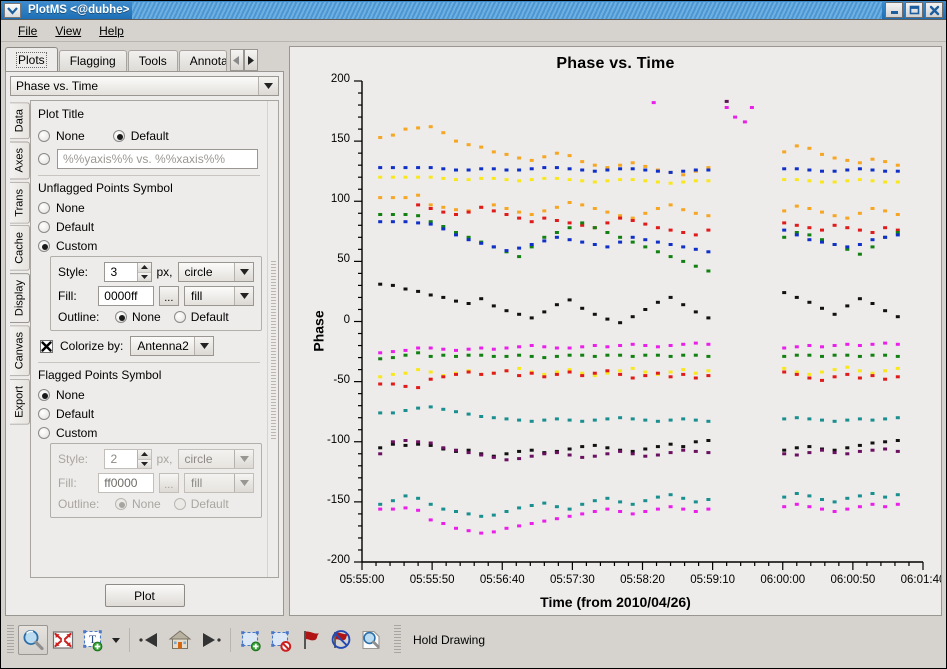 The height and width of the screenshot is (669, 947). I want to click on unflagged-style-spinner: 3, so click(128, 272).